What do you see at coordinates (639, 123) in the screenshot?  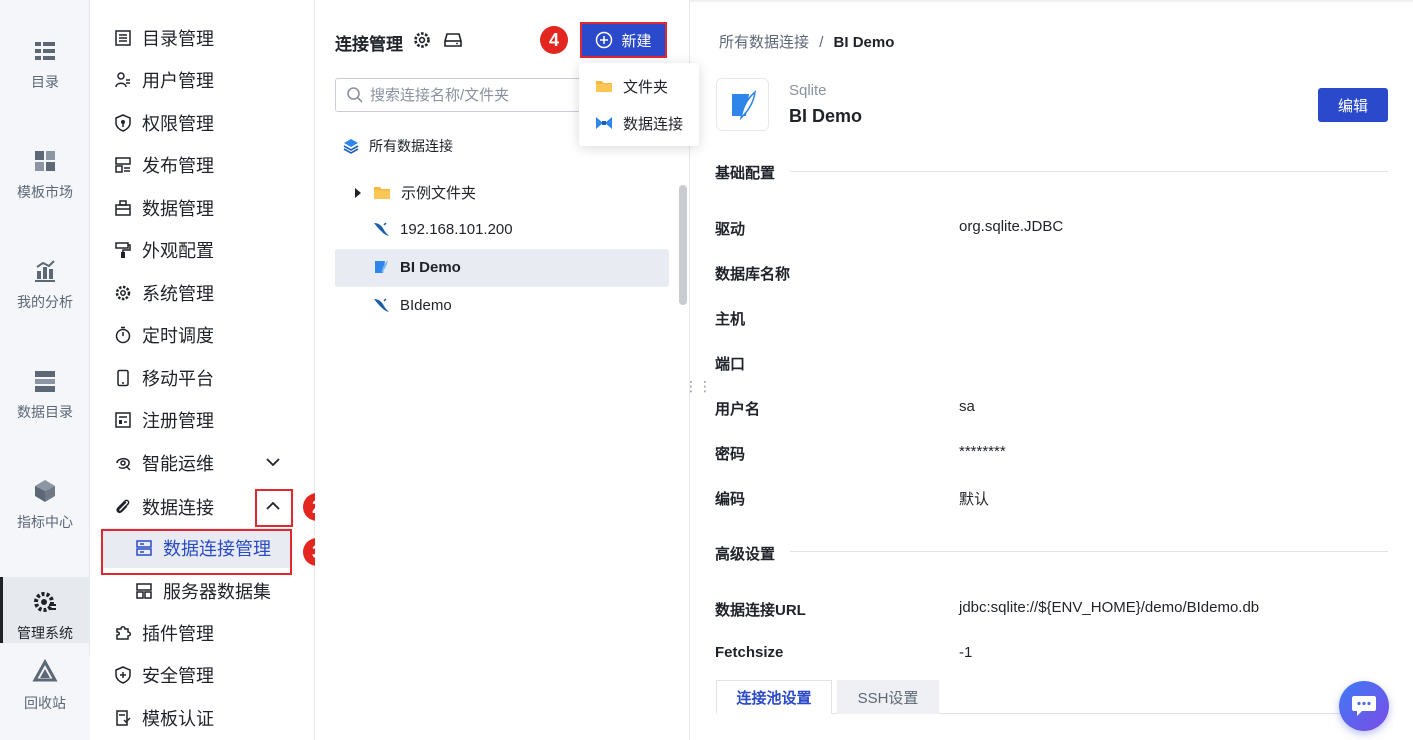 I see `dropdown-item-data-connection: 数据连接` at bounding box center [639, 123].